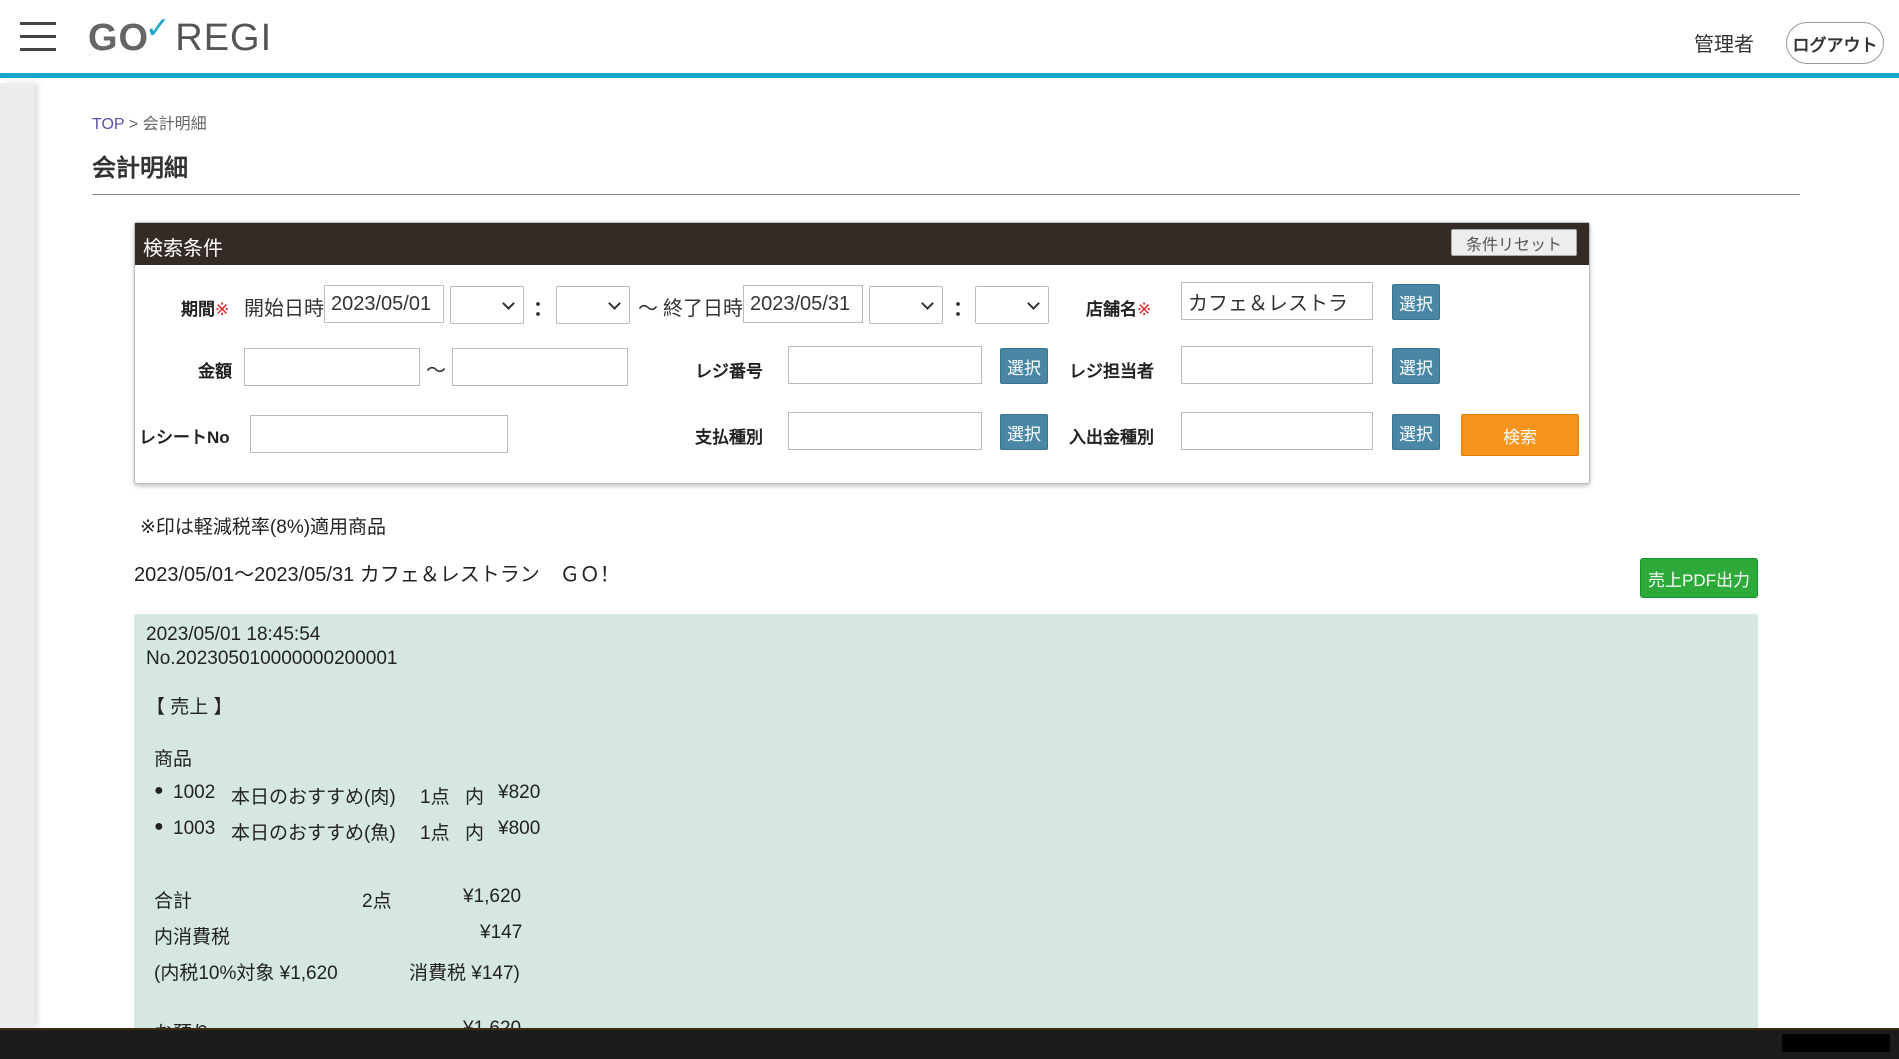  What do you see at coordinates (198, 309) in the screenshot?
I see `period-label-text: 期間` at bounding box center [198, 309].